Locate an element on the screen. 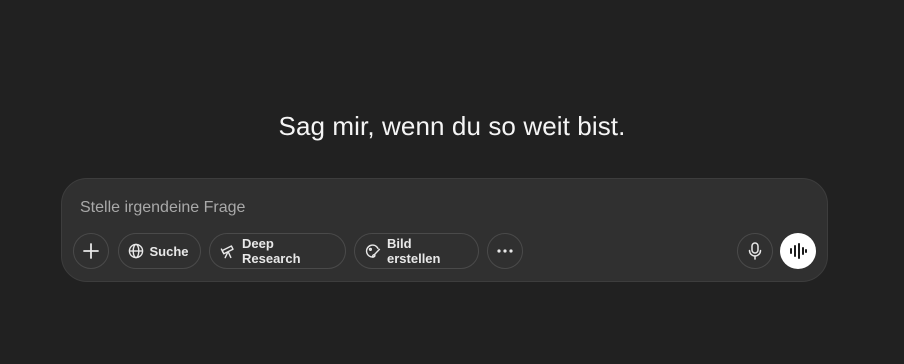 The height and width of the screenshot is (364, 904). more-tools-button is located at coordinates (505, 251).